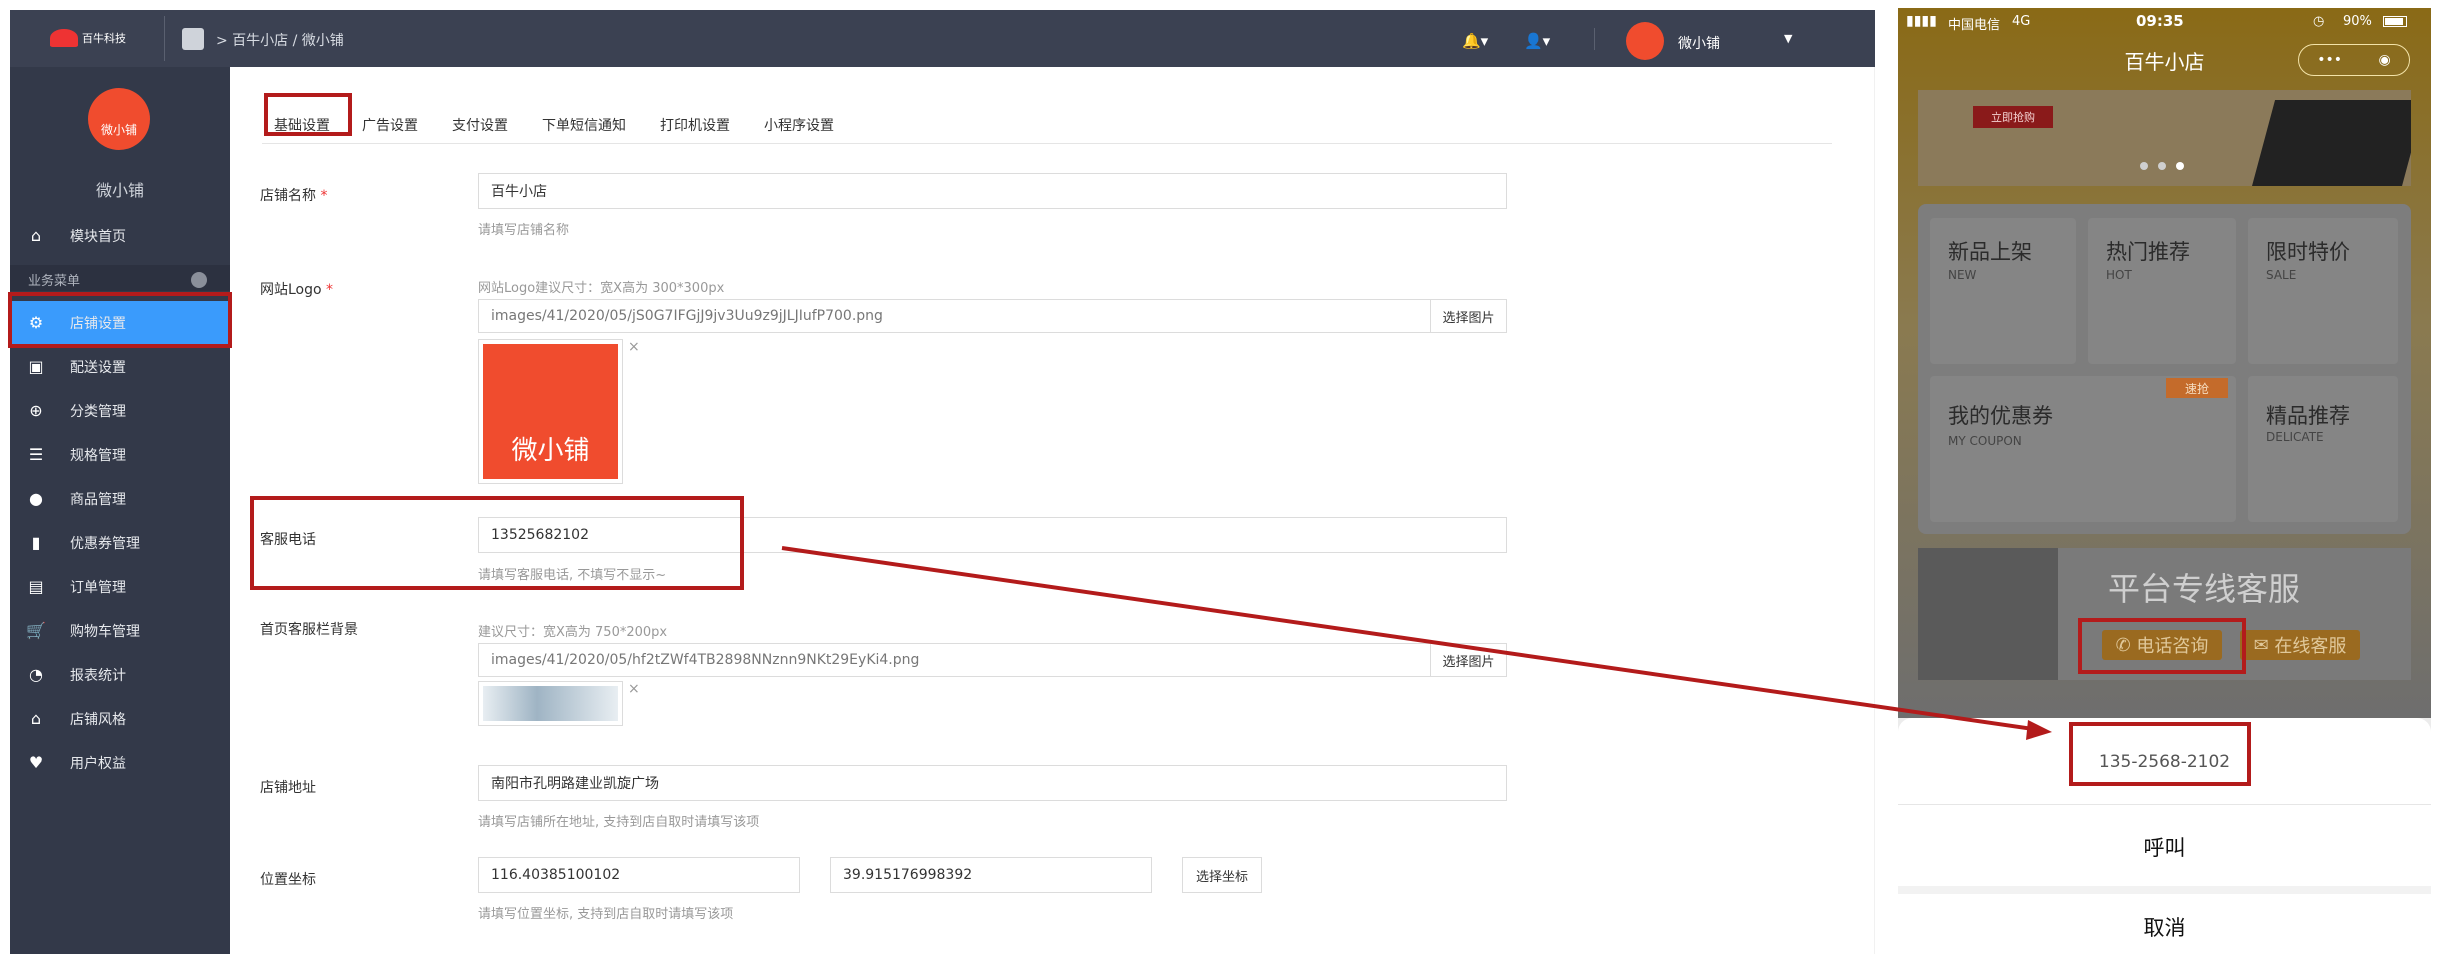  I want to click on remove-bg-icon: ×, so click(634, 689).